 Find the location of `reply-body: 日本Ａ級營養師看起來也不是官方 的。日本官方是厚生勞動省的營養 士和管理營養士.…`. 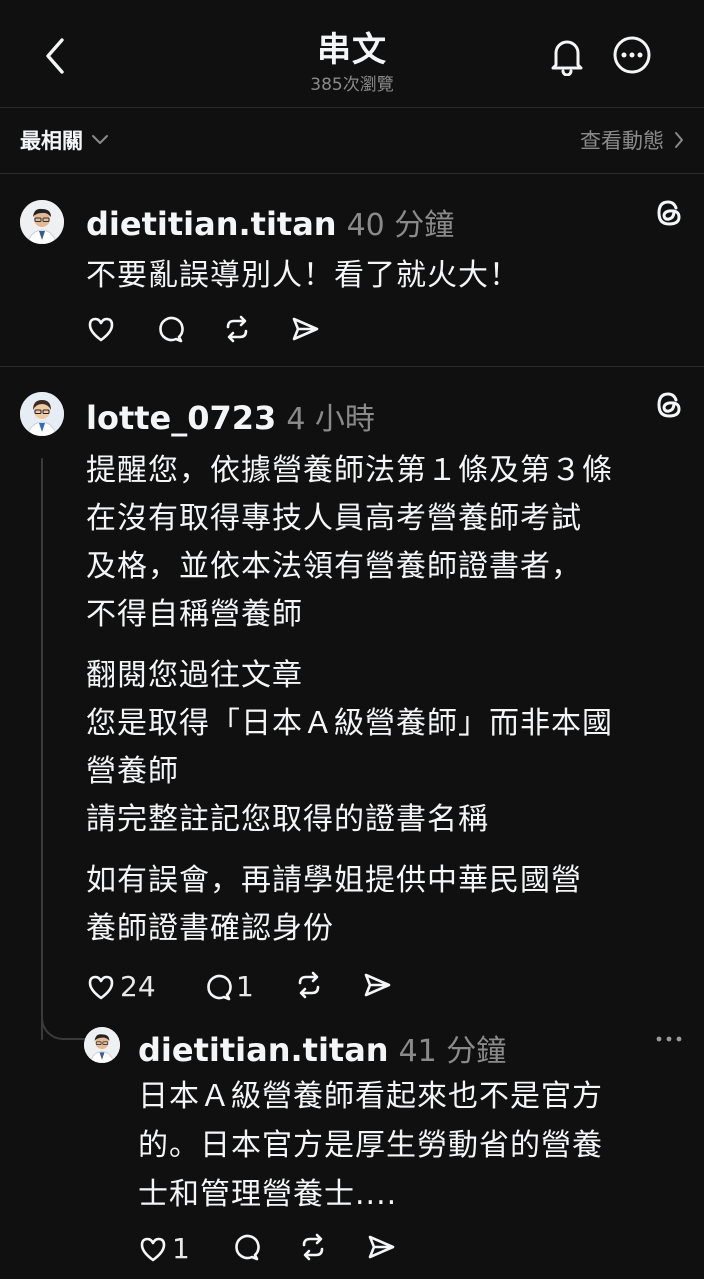

reply-body: 日本Ａ級營養師看起來也不是官方 的。日本官方是厚生勞動省的營養 士和管理營養士.… is located at coordinates (370, 1145).